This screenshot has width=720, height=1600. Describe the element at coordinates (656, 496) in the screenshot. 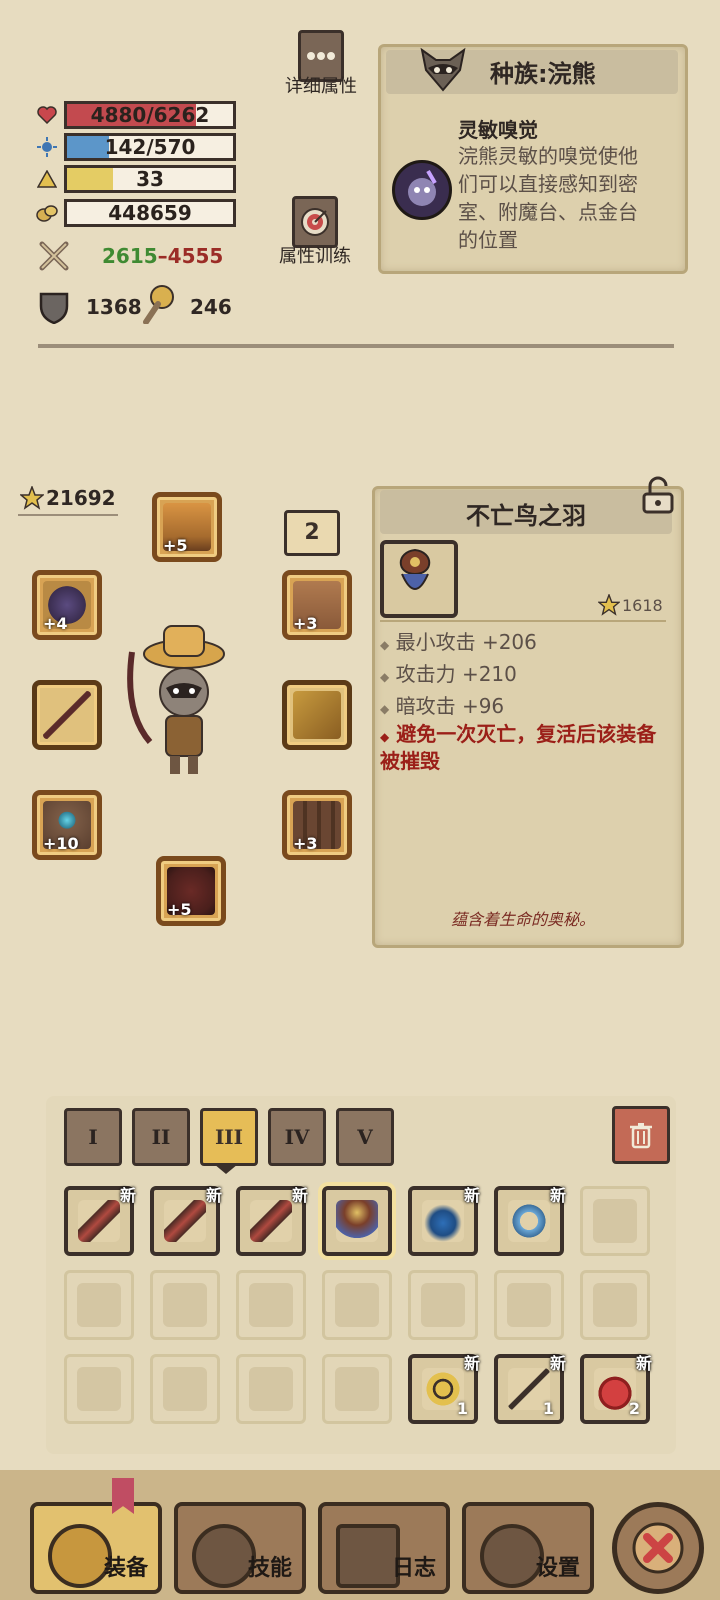

I see `lock-icon` at that location.